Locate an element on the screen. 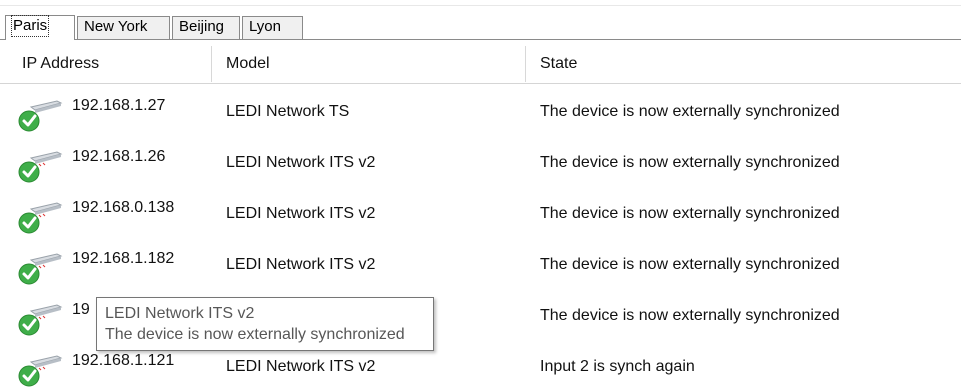 This screenshot has width=961, height=391. tab-label: Beijing is located at coordinates (202, 26).